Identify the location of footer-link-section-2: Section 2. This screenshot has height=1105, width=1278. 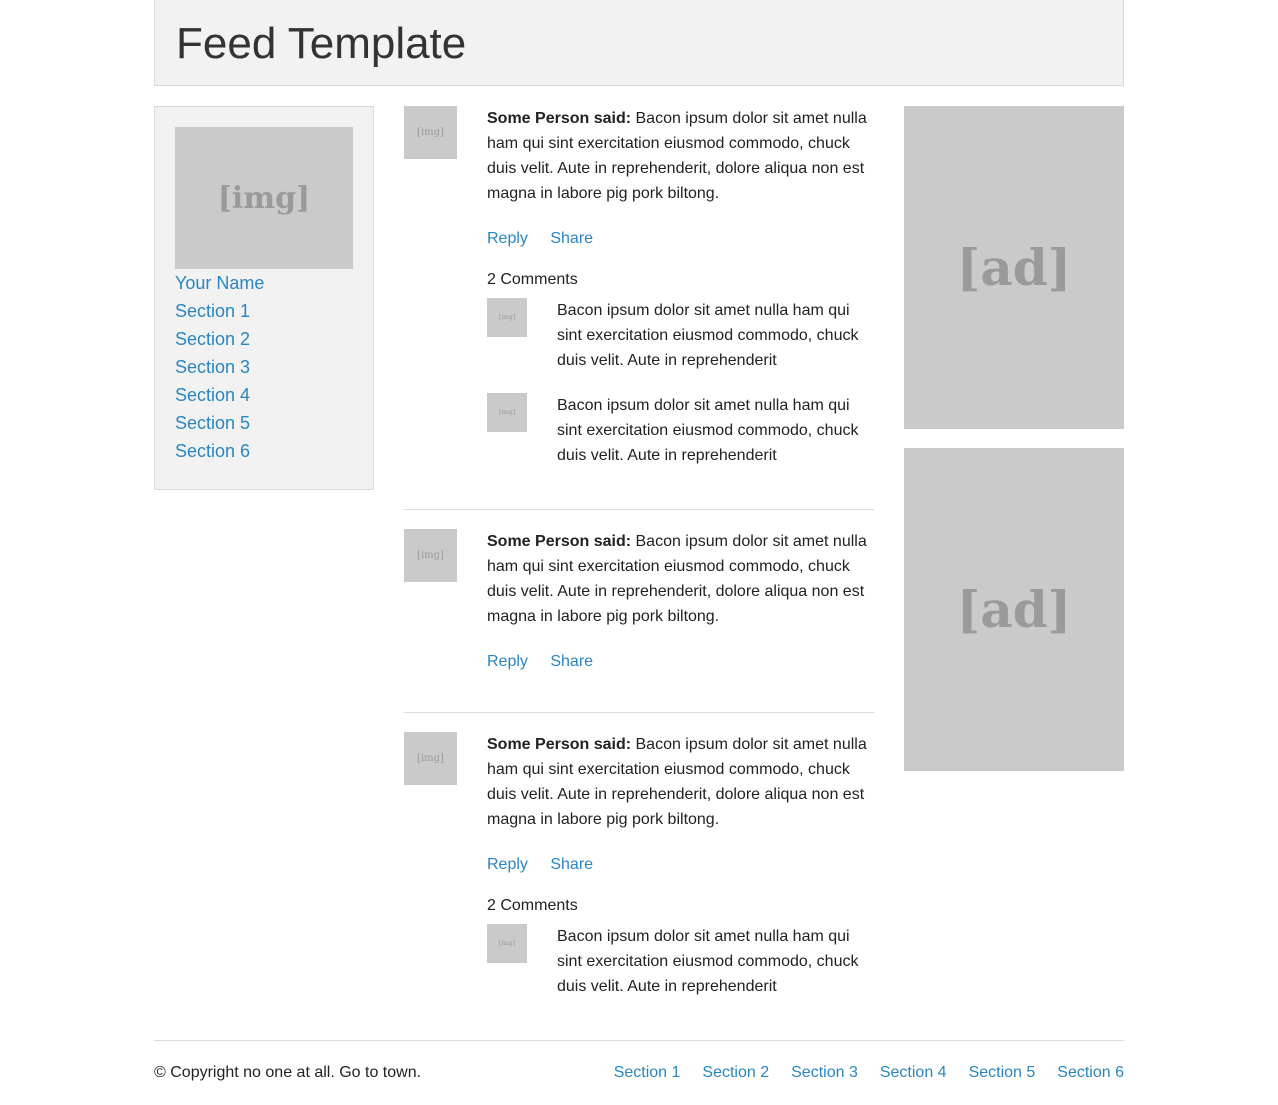
(735, 1072).